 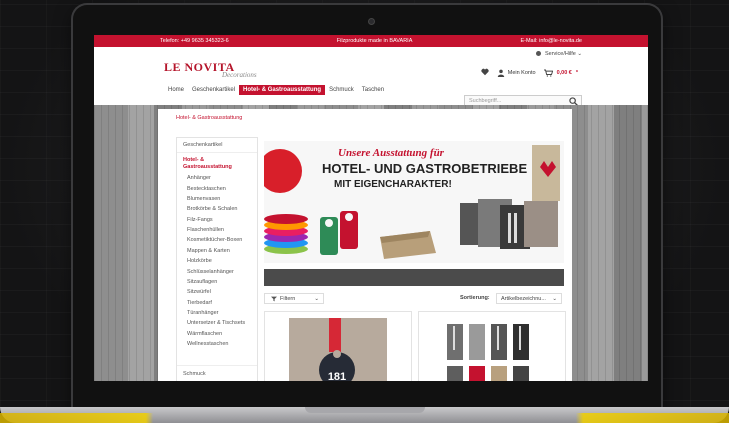 I want to click on nav-item-home: Home, so click(x=176, y=90).